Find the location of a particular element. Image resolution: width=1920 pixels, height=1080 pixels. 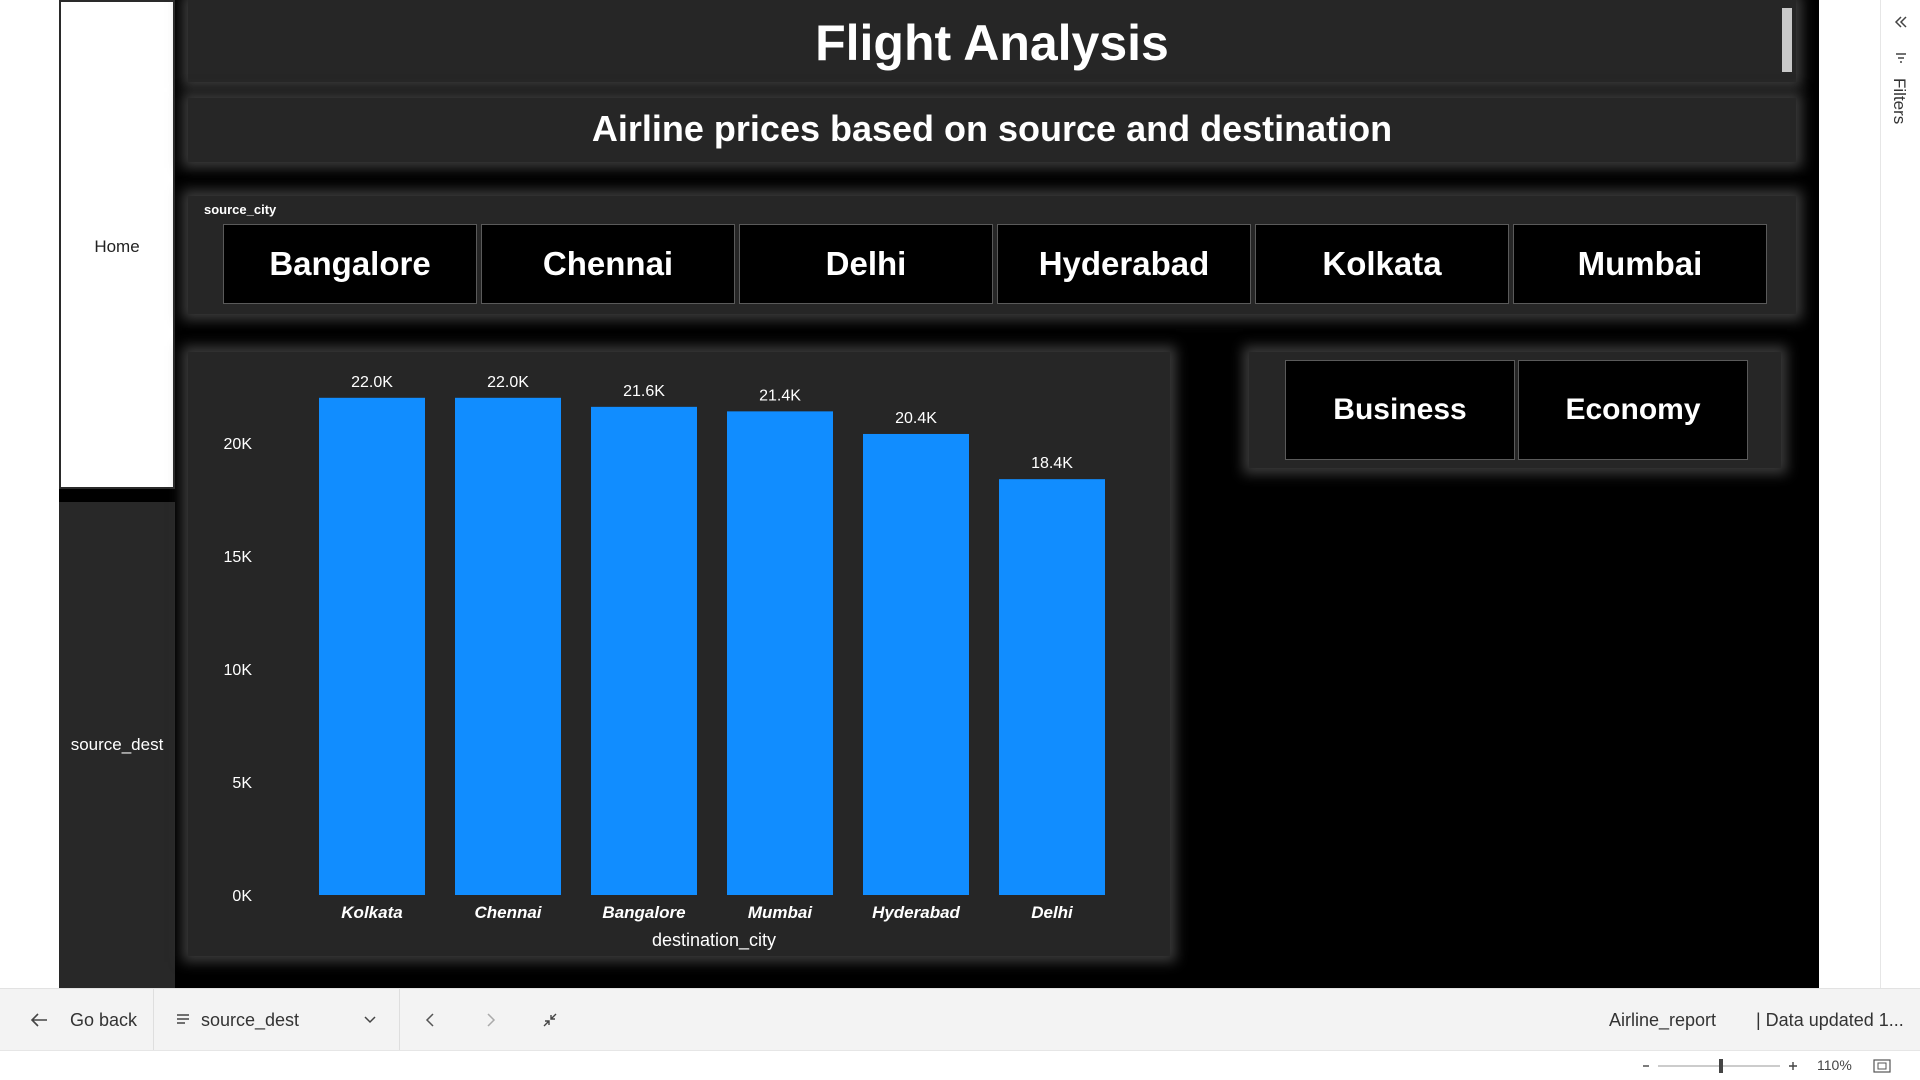

y-tick-label: 15K is located at coordinates (238, 557).